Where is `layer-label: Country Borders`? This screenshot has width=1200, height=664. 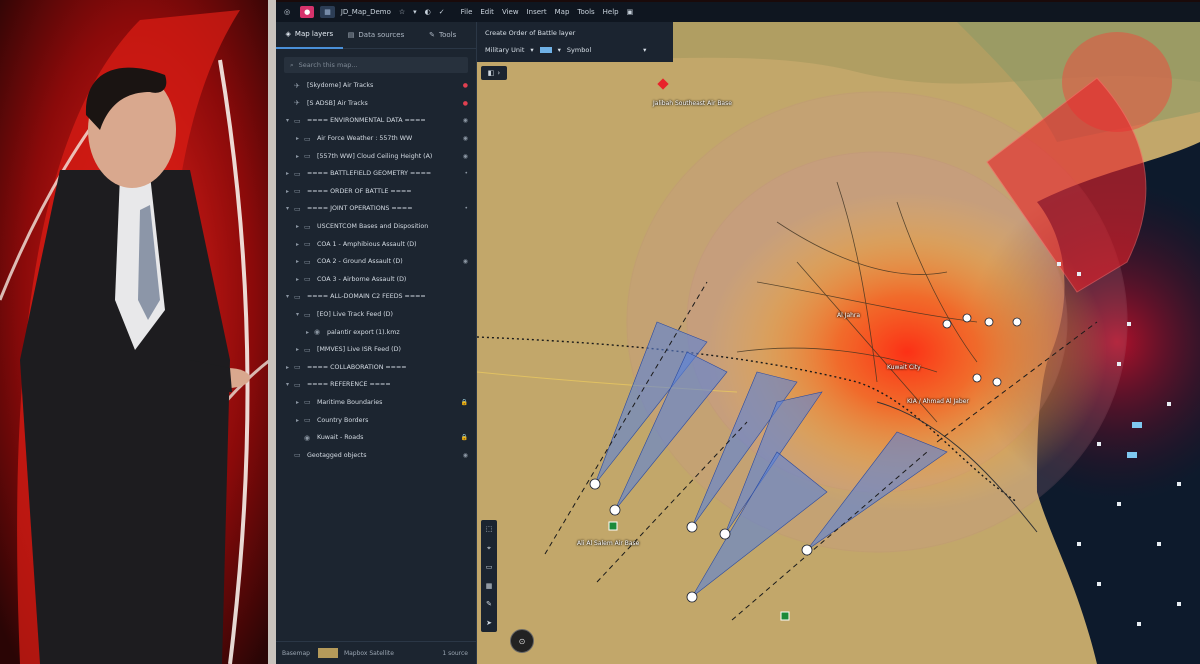 layer-label: Country Borders is located at coordinates (343, 420).